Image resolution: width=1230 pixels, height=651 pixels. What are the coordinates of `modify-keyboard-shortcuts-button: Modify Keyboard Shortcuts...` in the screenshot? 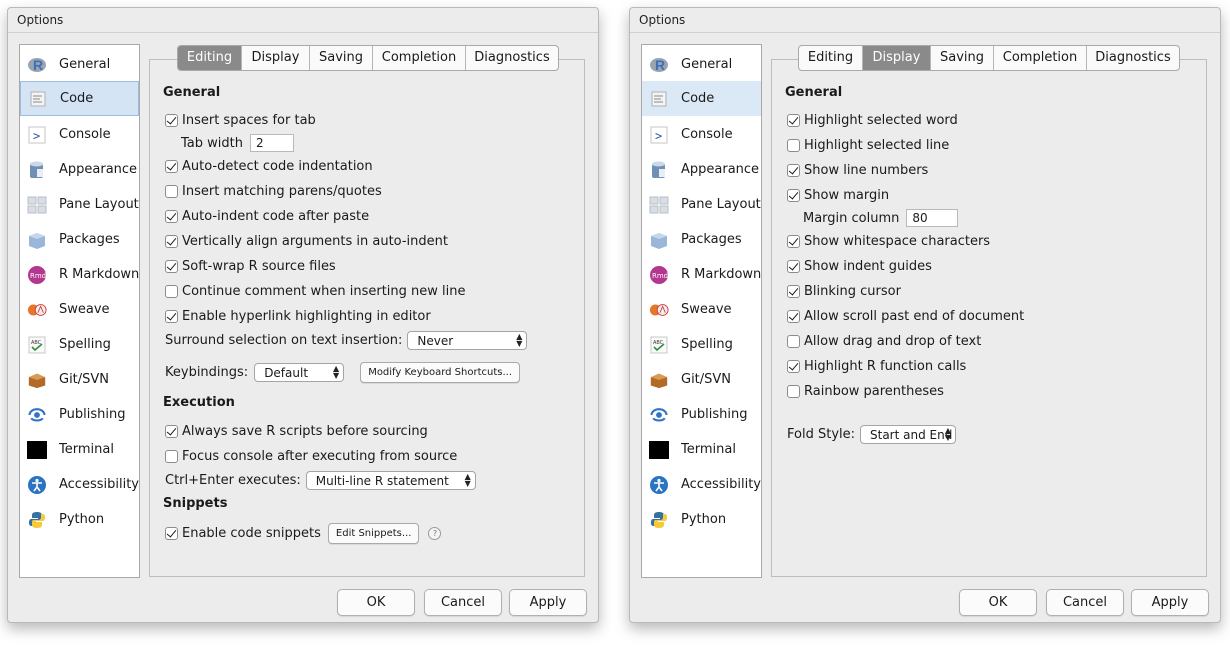 It's located at (440, 372).